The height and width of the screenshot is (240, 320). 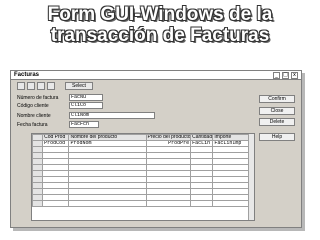 What do you see at coordinates (202, 137) in the screenshot?
I see `col-cantidad: Cantidad` at bounding box center [202, 137].